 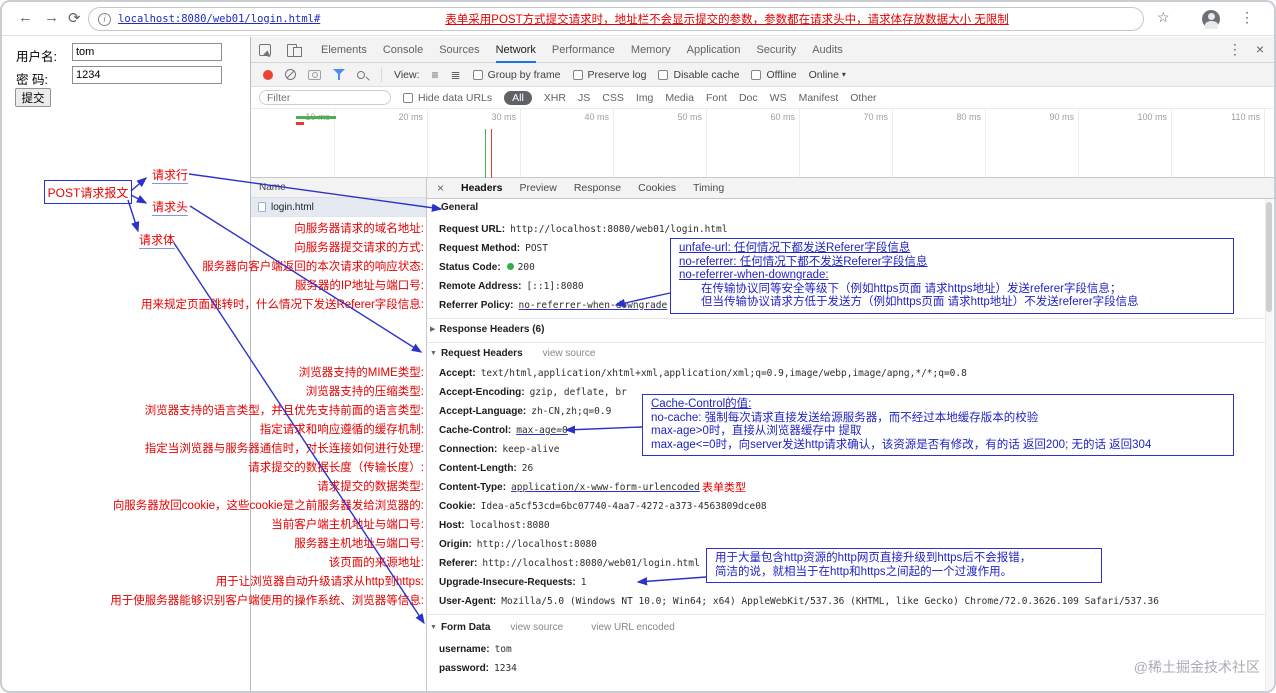 What do you see at coordinates (537, 188) in the screenshot?
I see `detail-tab-preview: Preview` at bounding box center [537, 188].